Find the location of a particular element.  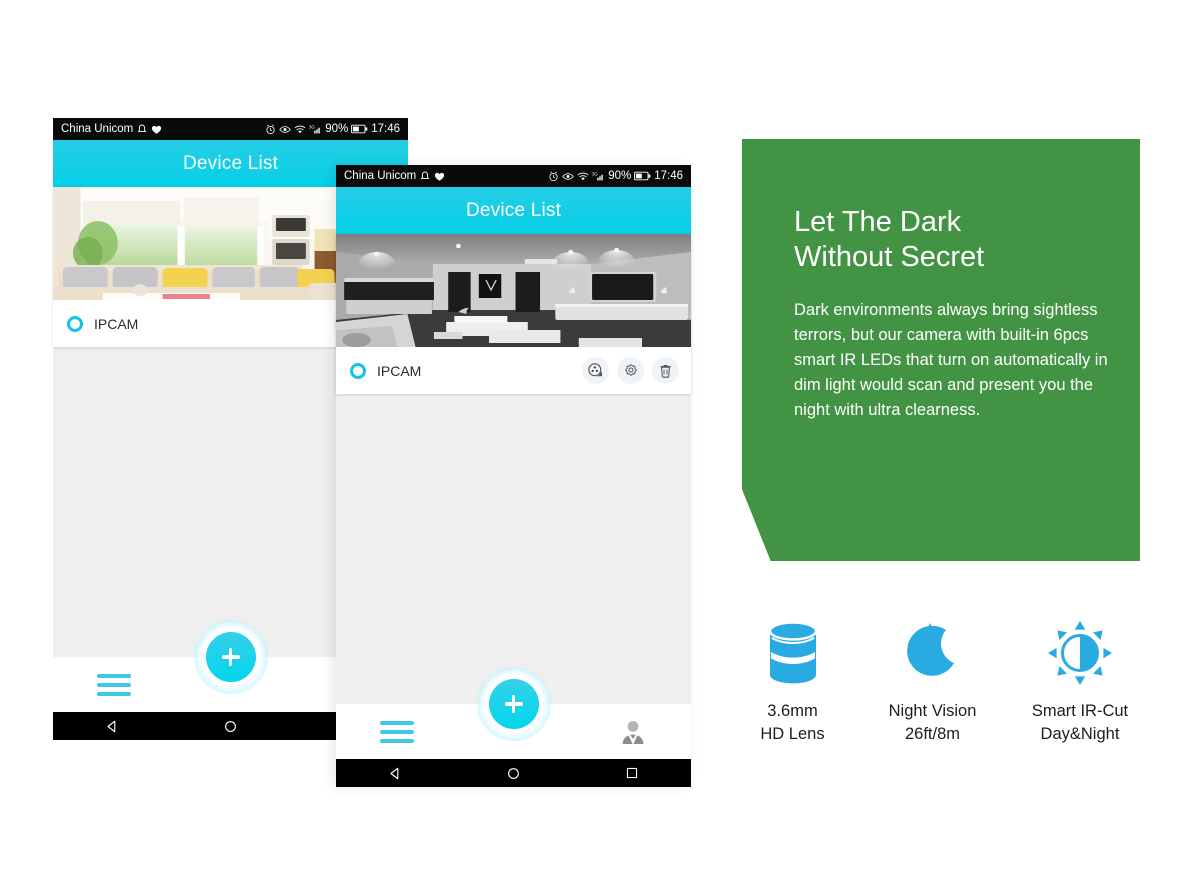

feature-night-line2: 26ft/8m is located at coordinates (932, 734).